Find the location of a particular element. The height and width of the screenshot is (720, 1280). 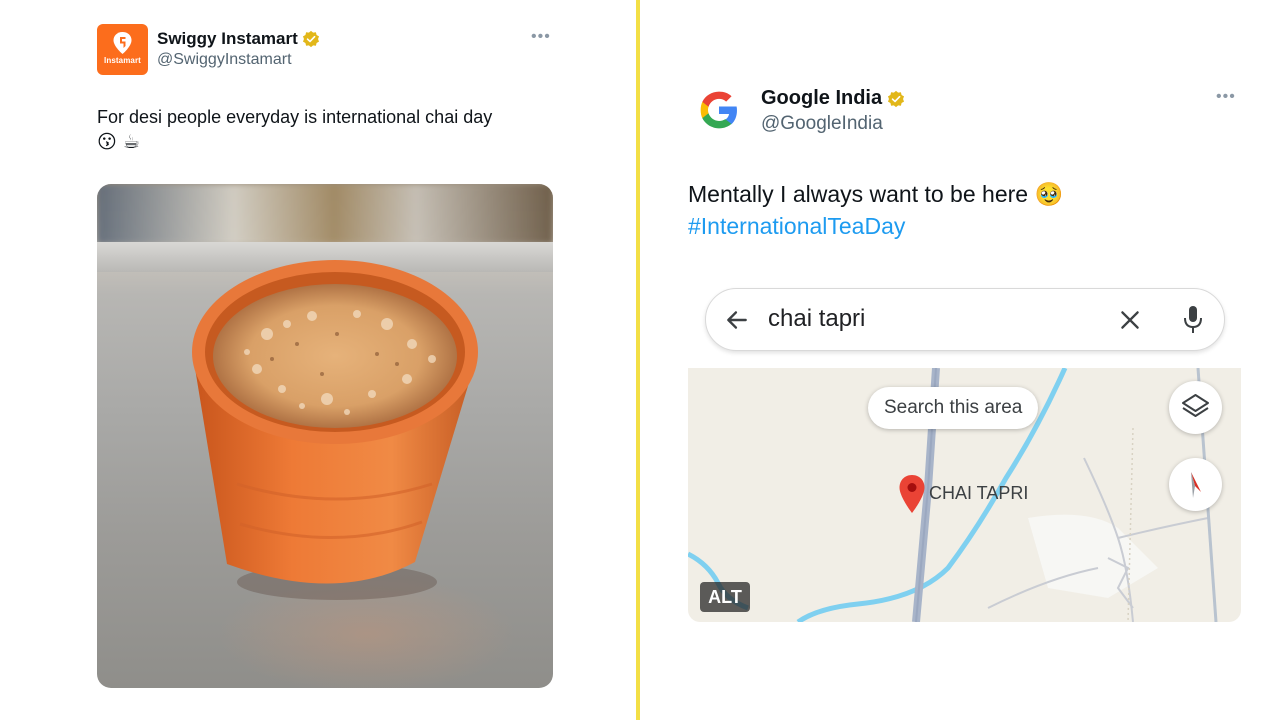

tweet-emoji-row: 😗 ☕ is located at coordinates (118, 142).